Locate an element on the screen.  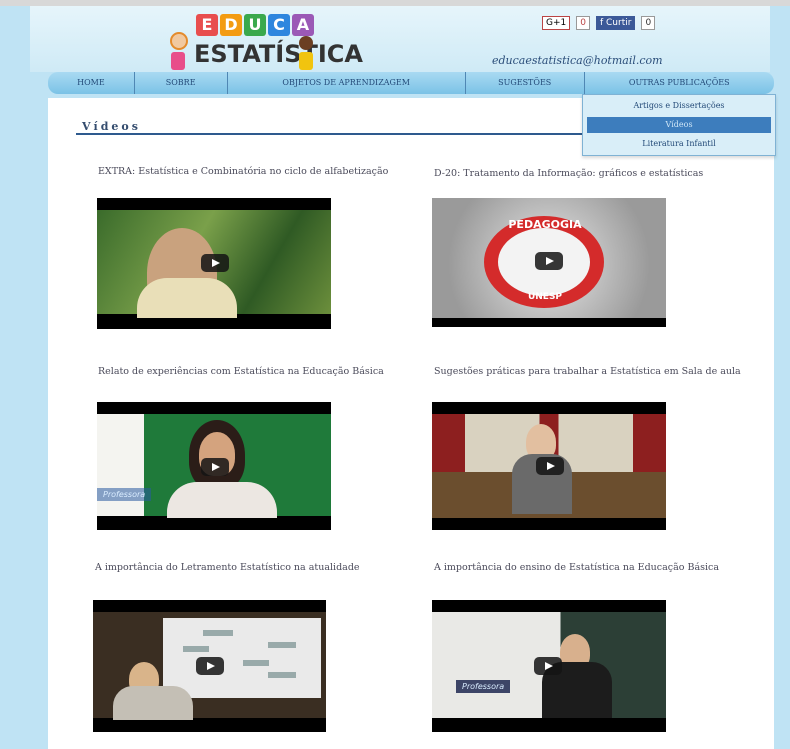
like-button: f Curtir is located at coordinates (615, 23).